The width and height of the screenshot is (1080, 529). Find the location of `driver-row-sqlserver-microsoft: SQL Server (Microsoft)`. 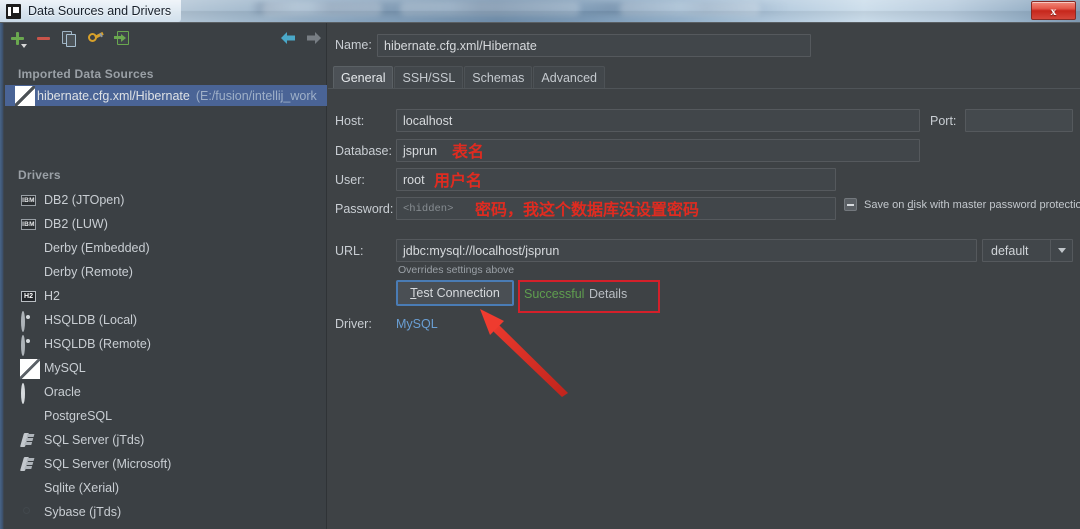

driver-row-sqlserver-microsoft: SQL Server (Microsoft) is located at coordinates (166, 464).